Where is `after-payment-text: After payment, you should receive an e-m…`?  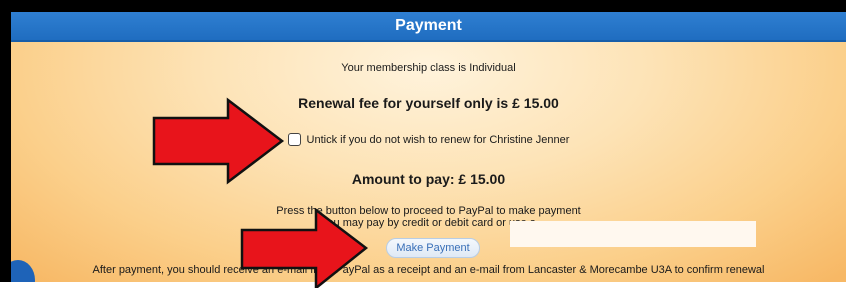
after-payment-text: After payment, you should receive an e-m… is located at coordinates (428, 270).